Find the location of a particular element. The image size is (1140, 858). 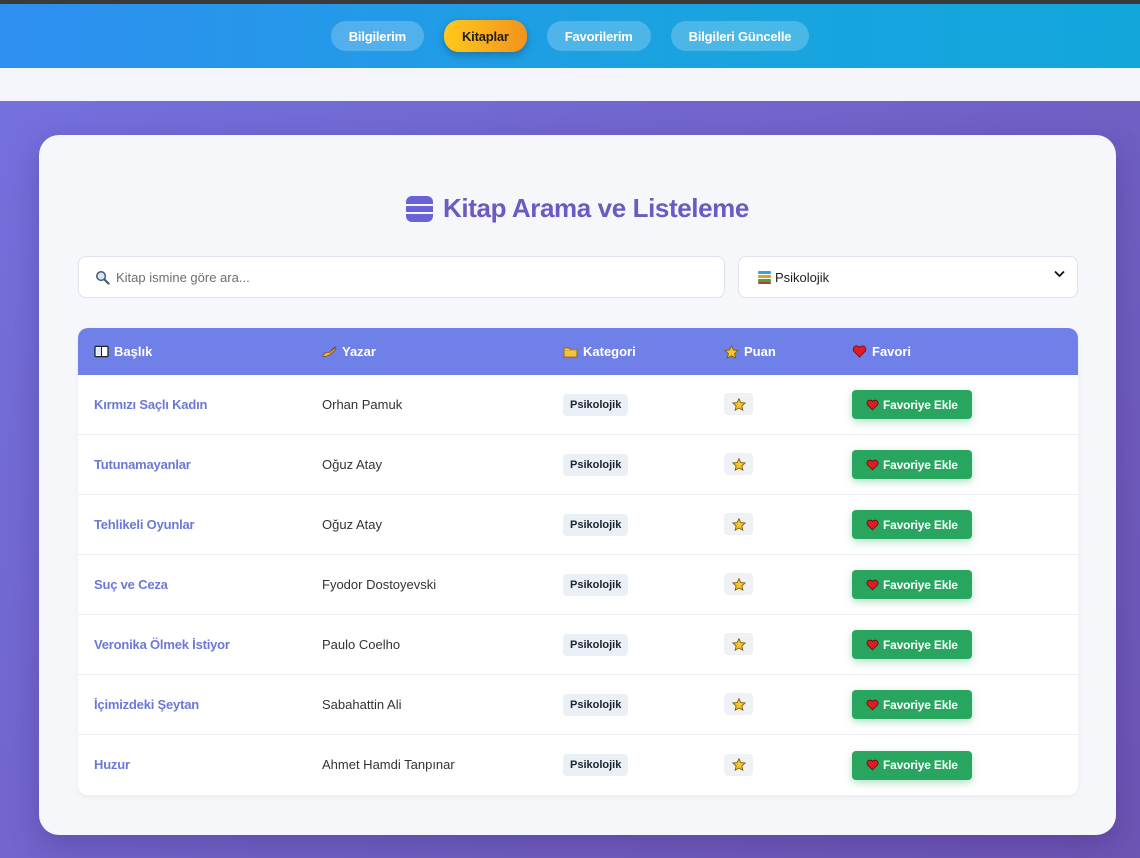

category-select-value: Psikolojik is located at coordinates (802, 277).